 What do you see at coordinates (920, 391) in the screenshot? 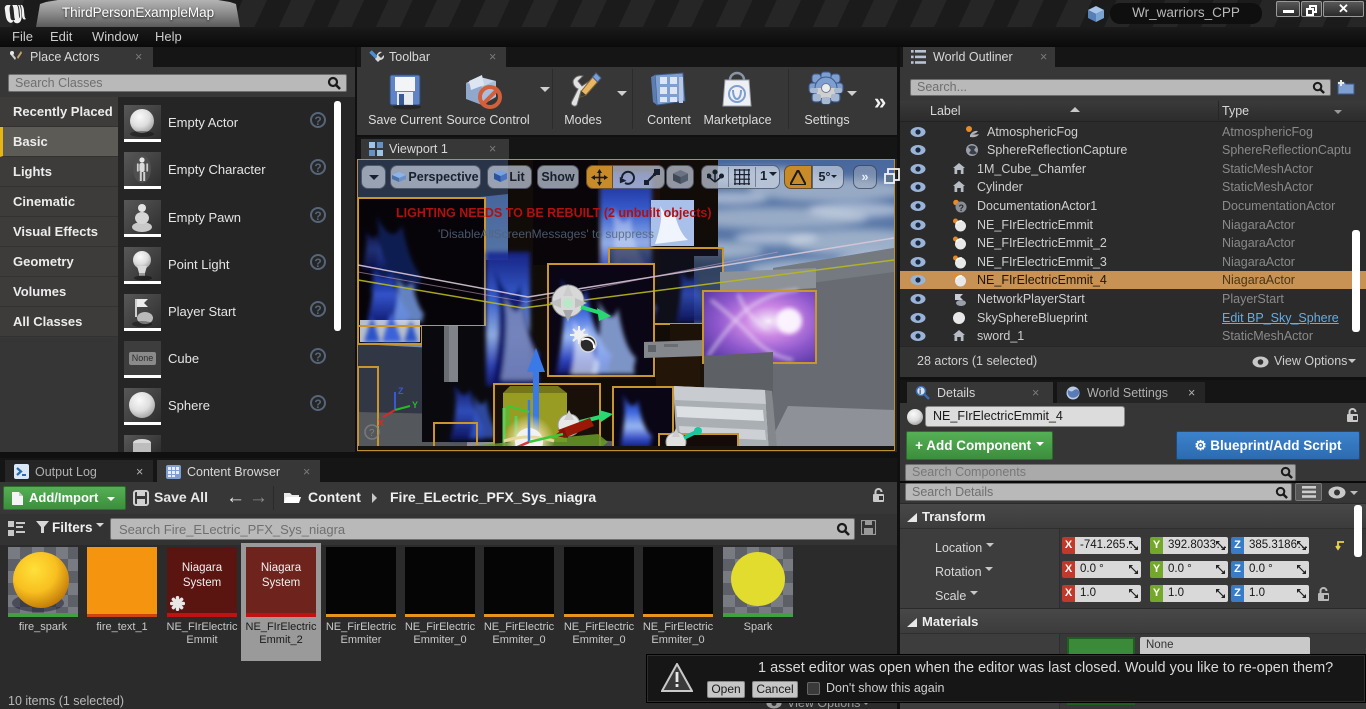
I see `svg-text: i` at bounding box center [920, 391].